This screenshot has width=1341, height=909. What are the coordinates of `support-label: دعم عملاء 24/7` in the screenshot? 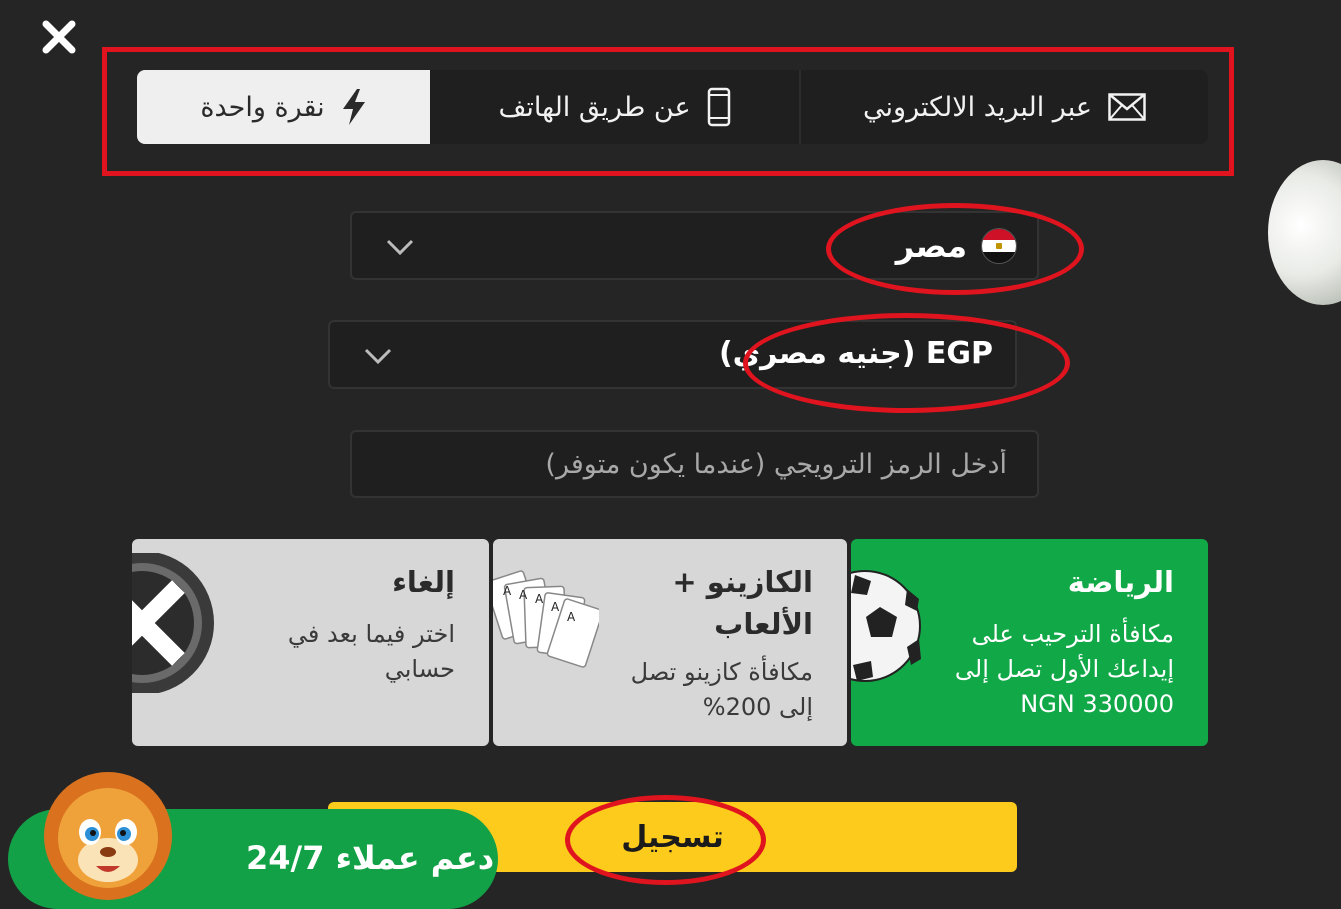 It's located at (370, 858).